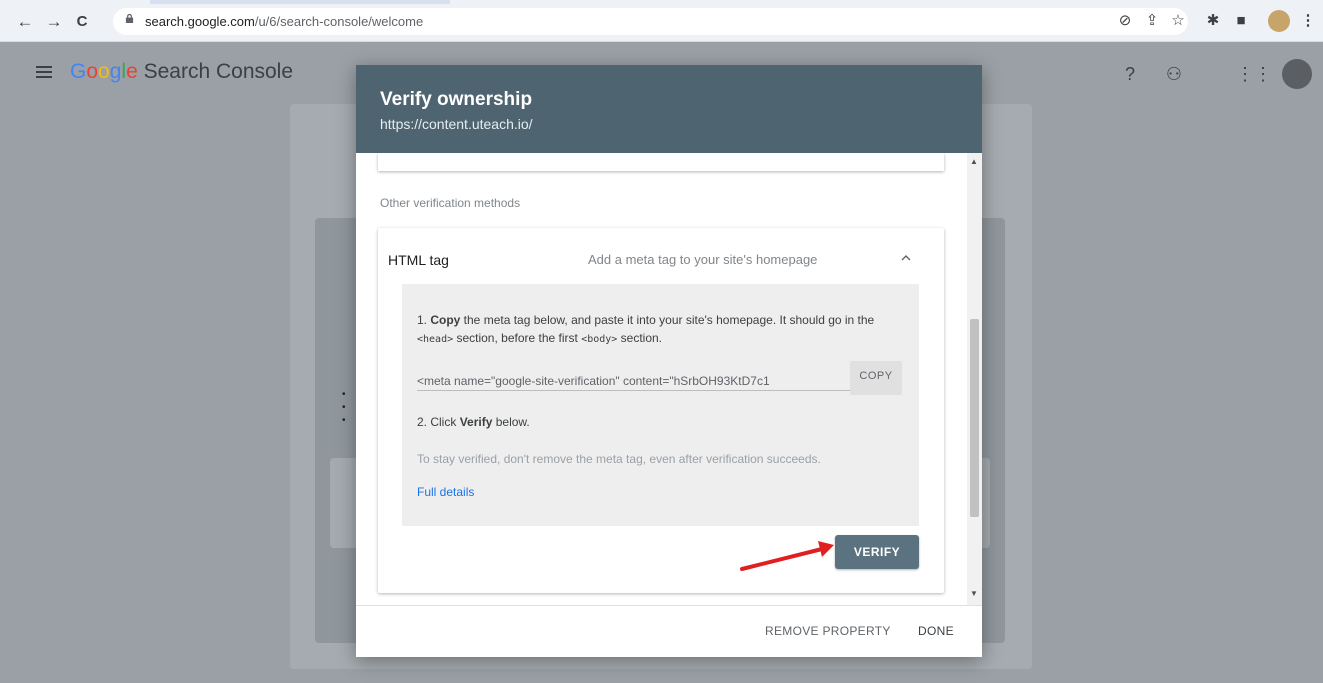  I want to click on extensions-icon: ✱, so click(1213, 21).